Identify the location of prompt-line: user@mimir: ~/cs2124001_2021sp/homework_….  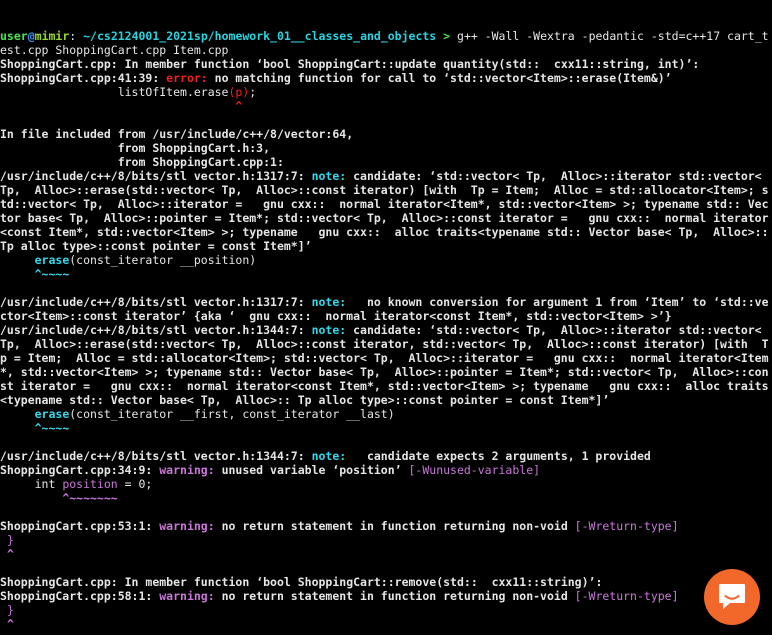
(386, 43).